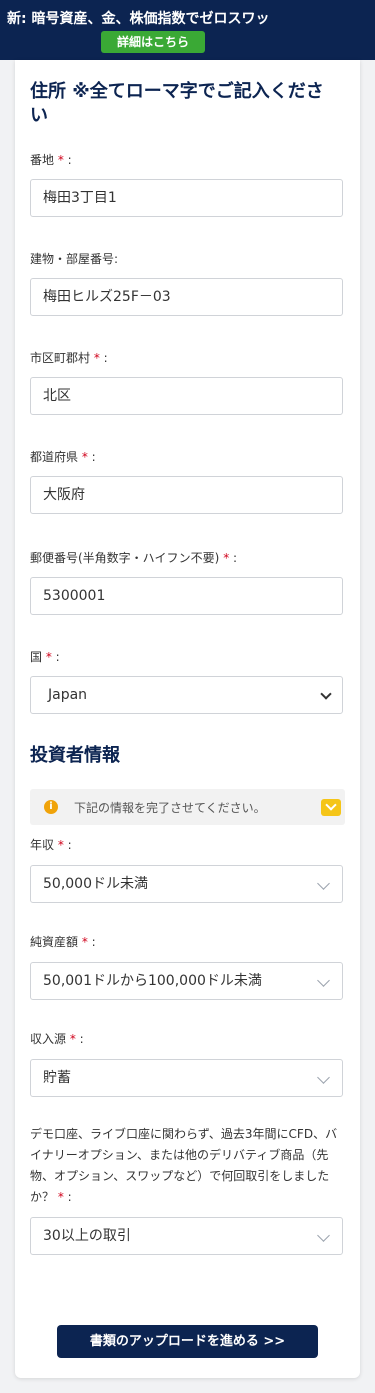  I want to click on net-worth-label-text: 純資産額, so click(54, 942).